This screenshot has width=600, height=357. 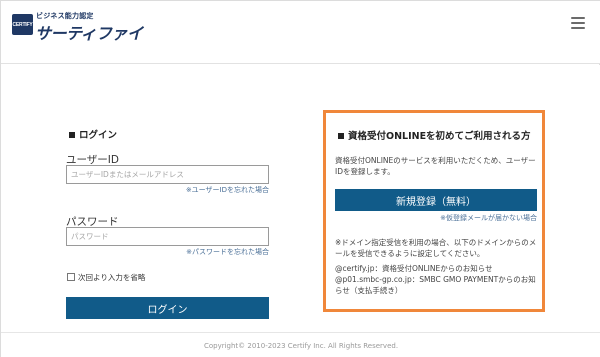 I want to click on hamburger-menu-icon, so click(x=578, y=23).